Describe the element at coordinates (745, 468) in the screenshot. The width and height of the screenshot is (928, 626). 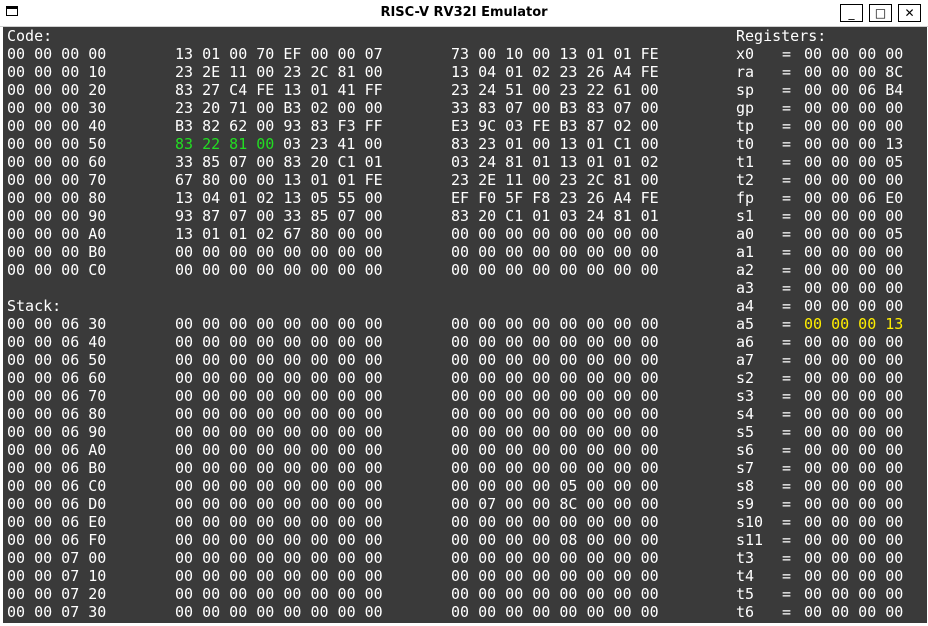
I see `register-name: s7` at that location.